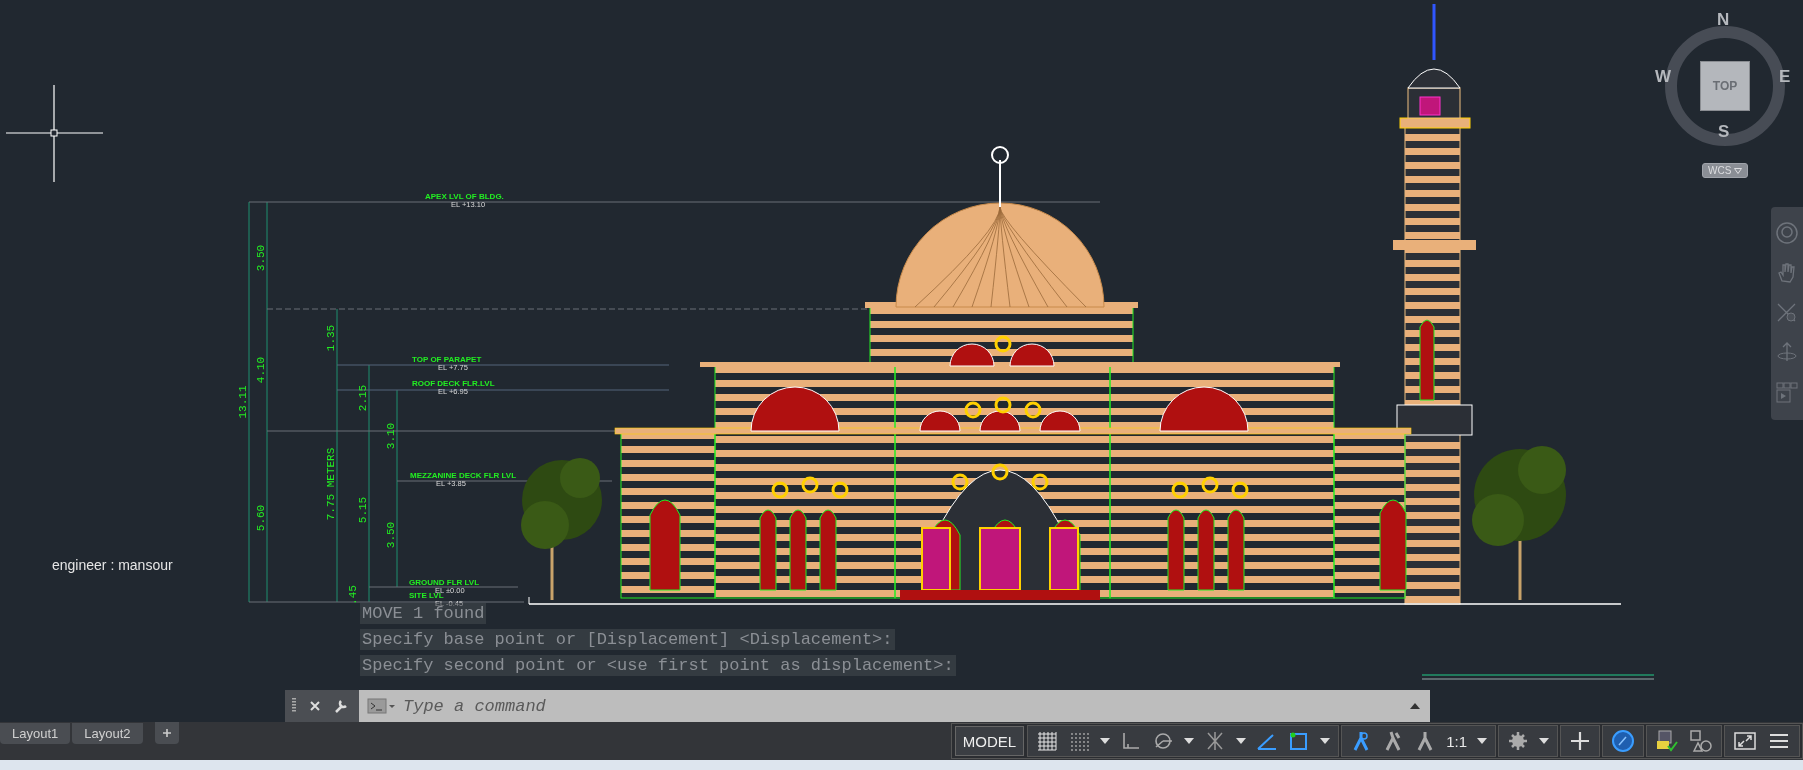 This screenshot has height=770, width=1803. I want to click on layout-tab: Layout2, so click(107, 733).